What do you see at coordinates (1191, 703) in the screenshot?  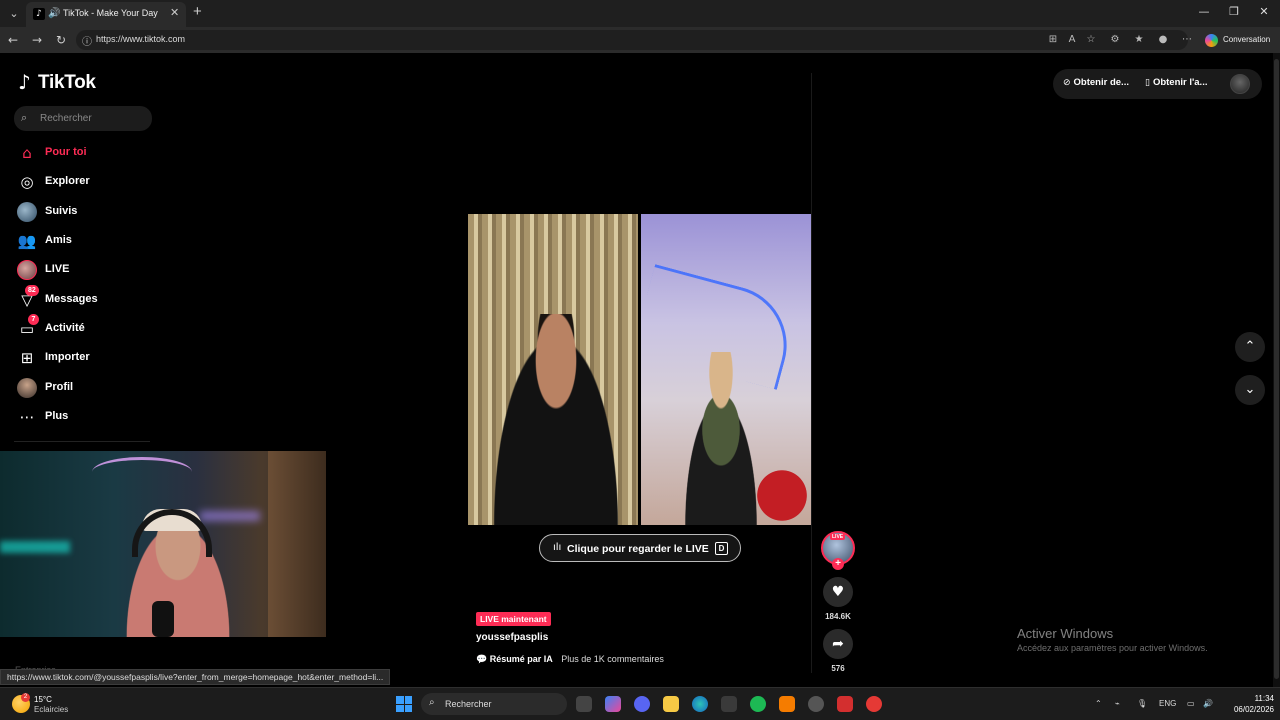 I see `display-icon: ▭` at bounding box center [1191, 703].